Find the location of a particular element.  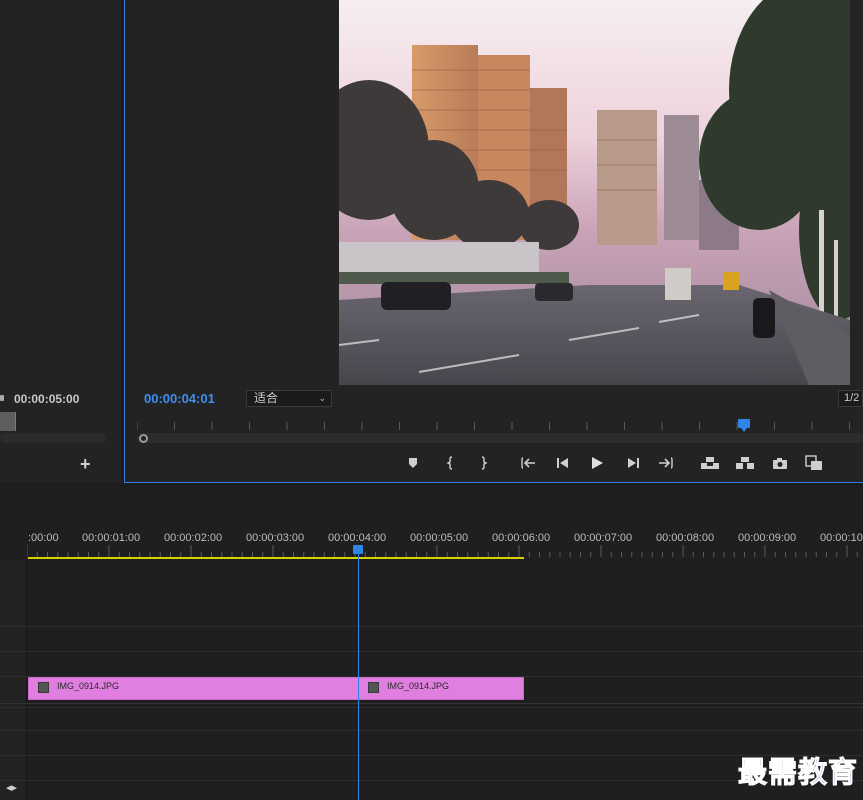

timeline-playhead-line is located at coordinates (358, 676).